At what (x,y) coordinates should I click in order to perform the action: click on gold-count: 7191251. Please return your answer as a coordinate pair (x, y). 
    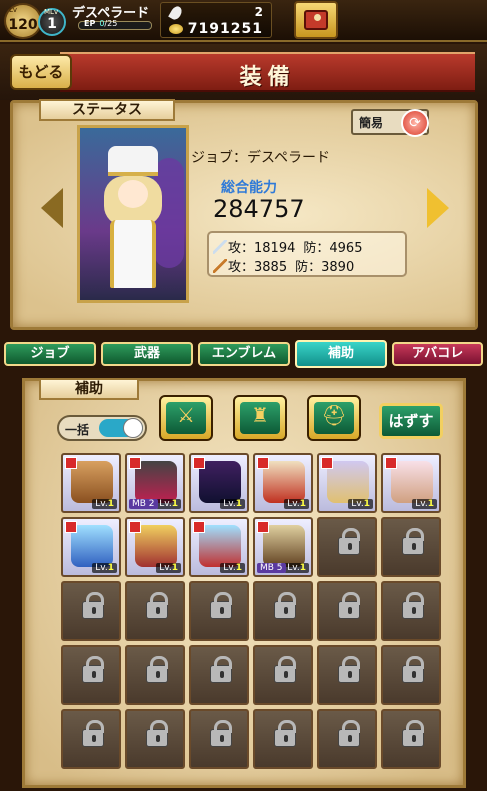
    Looking at the image, I should click on (225, 29).